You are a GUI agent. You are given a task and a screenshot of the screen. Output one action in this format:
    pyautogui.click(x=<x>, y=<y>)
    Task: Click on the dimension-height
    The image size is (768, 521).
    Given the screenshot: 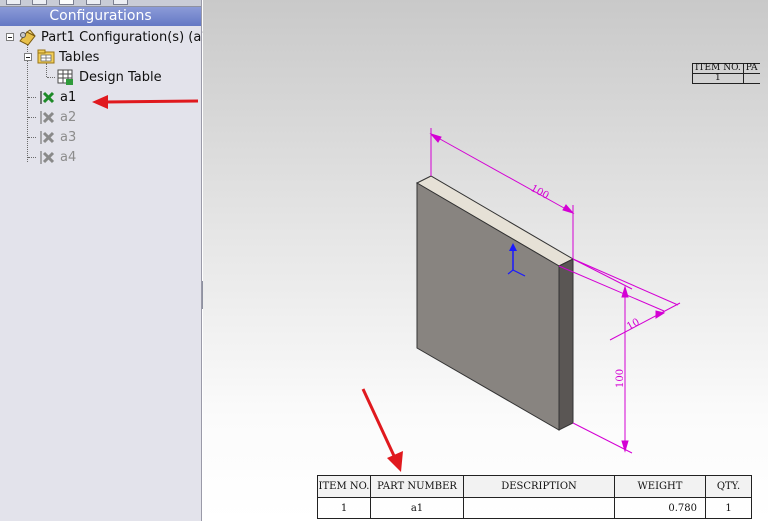 What is the action you would take?
    pyautogui.click(x=602, y=356)
    